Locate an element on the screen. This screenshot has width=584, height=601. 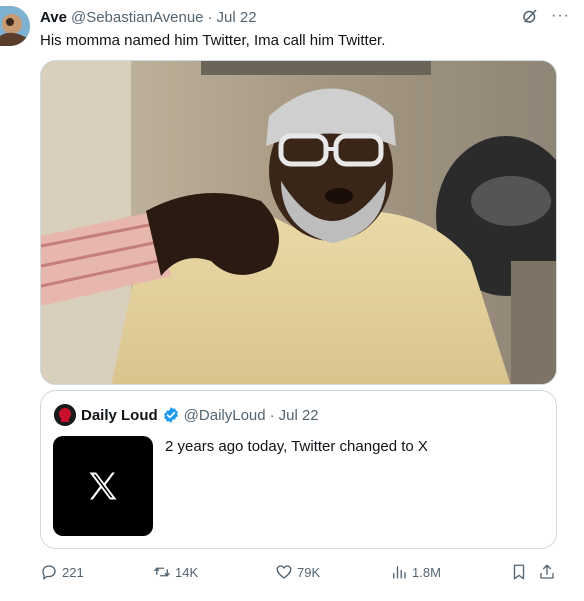
reply-button: 221 is located at coordinates (62, 572).